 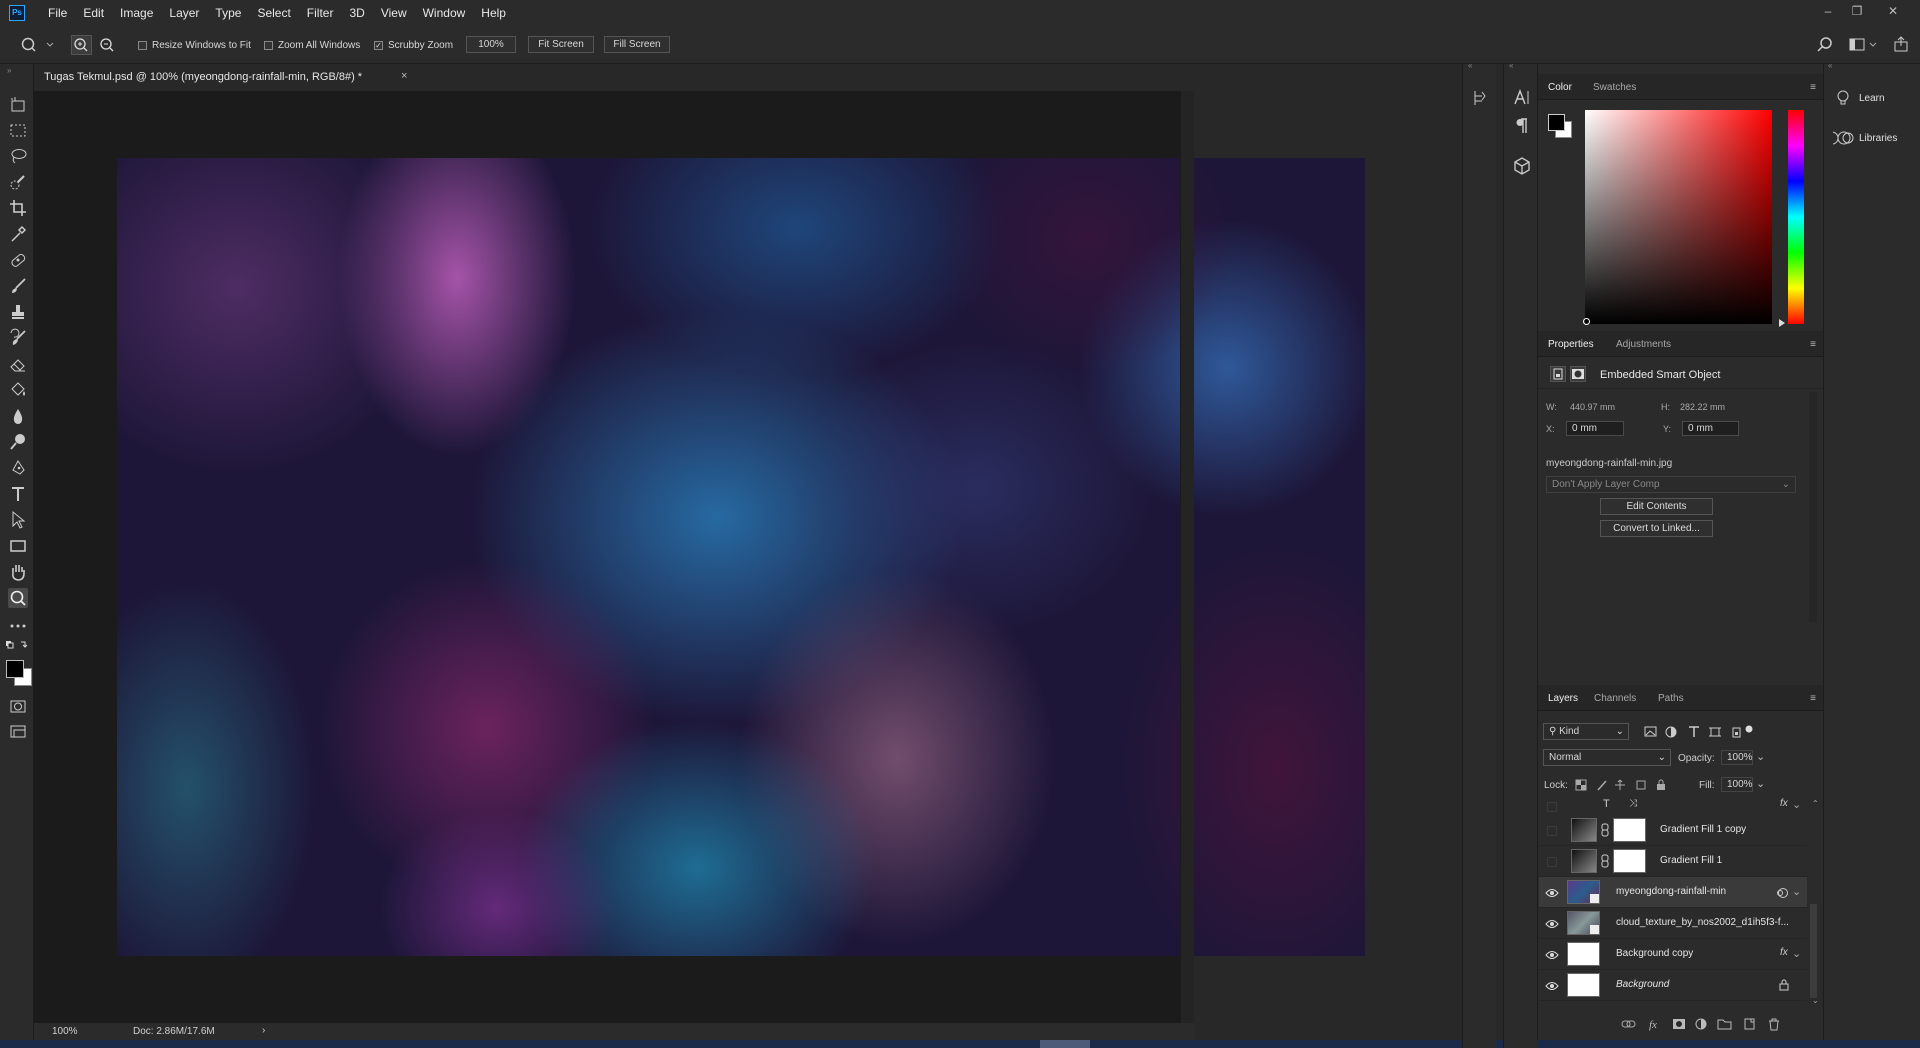 What do you see at coordinates (194, 45) in the screenshot?
I see `resize-windows-checkbox: Resize Windows to Fit` at bounding box center [194, 45].